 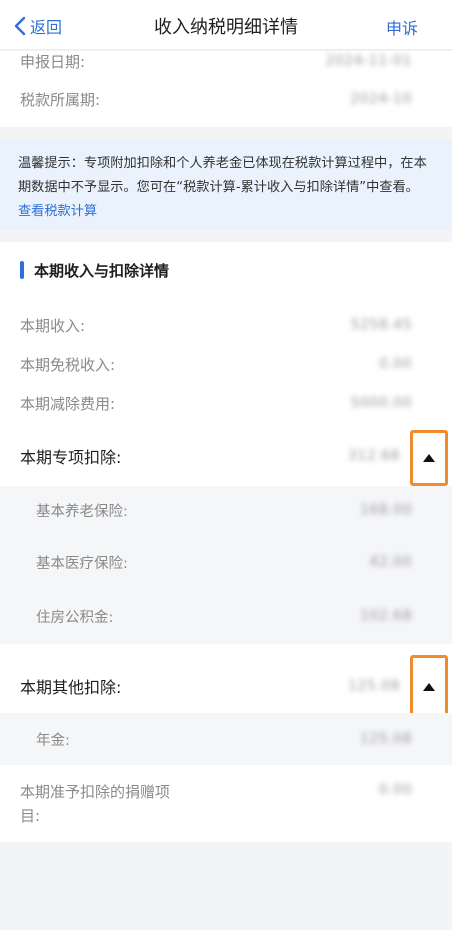 What do you see at coordinates (82, 511) in the screenshot?
I see `pension-insurance-label: 基本养老保险:` at bounding box center [82, 511].